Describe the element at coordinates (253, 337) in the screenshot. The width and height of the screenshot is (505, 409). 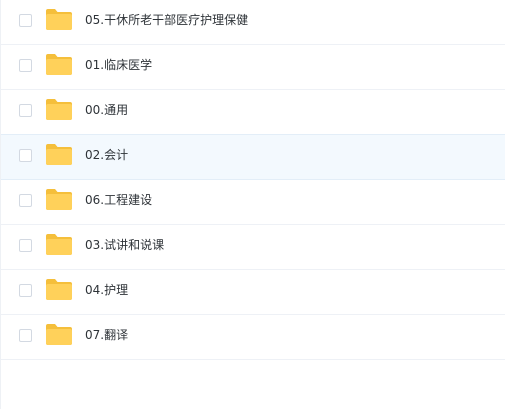
I see `file-row: 07.翻译` at that location.